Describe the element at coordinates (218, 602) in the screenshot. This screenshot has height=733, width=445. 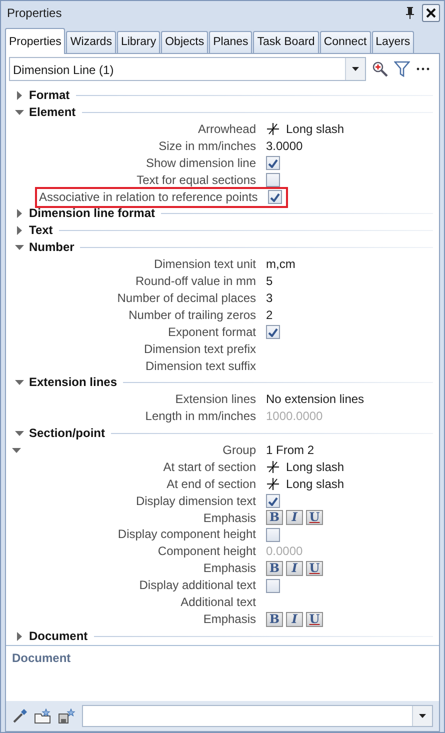
I see `property-label: Additional text` at that location.